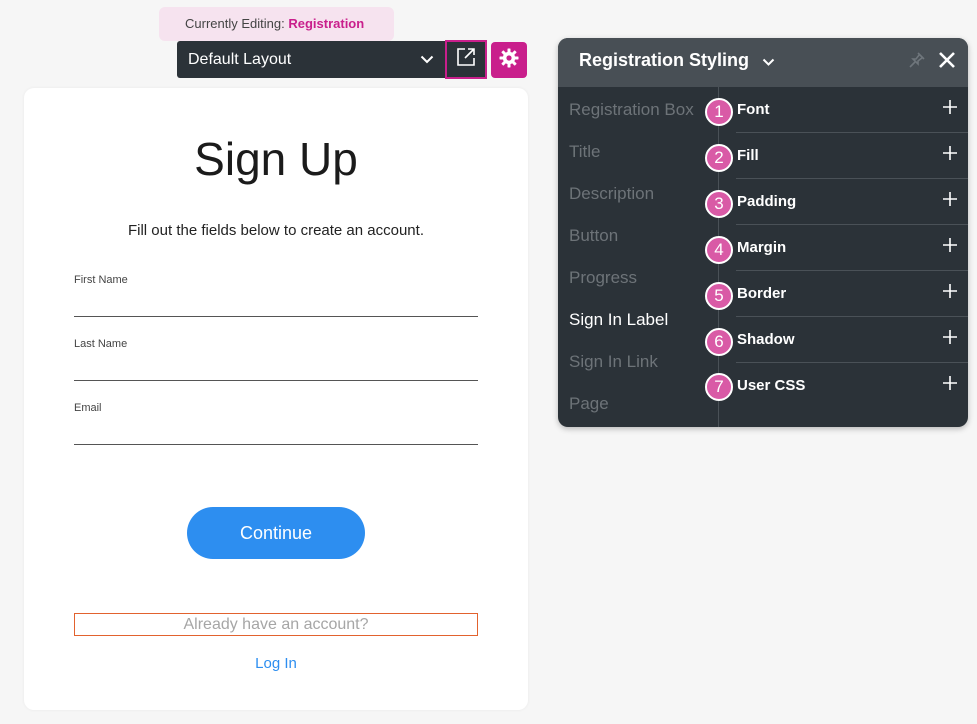  I want to click on external-link-icon, so click(466, 59).